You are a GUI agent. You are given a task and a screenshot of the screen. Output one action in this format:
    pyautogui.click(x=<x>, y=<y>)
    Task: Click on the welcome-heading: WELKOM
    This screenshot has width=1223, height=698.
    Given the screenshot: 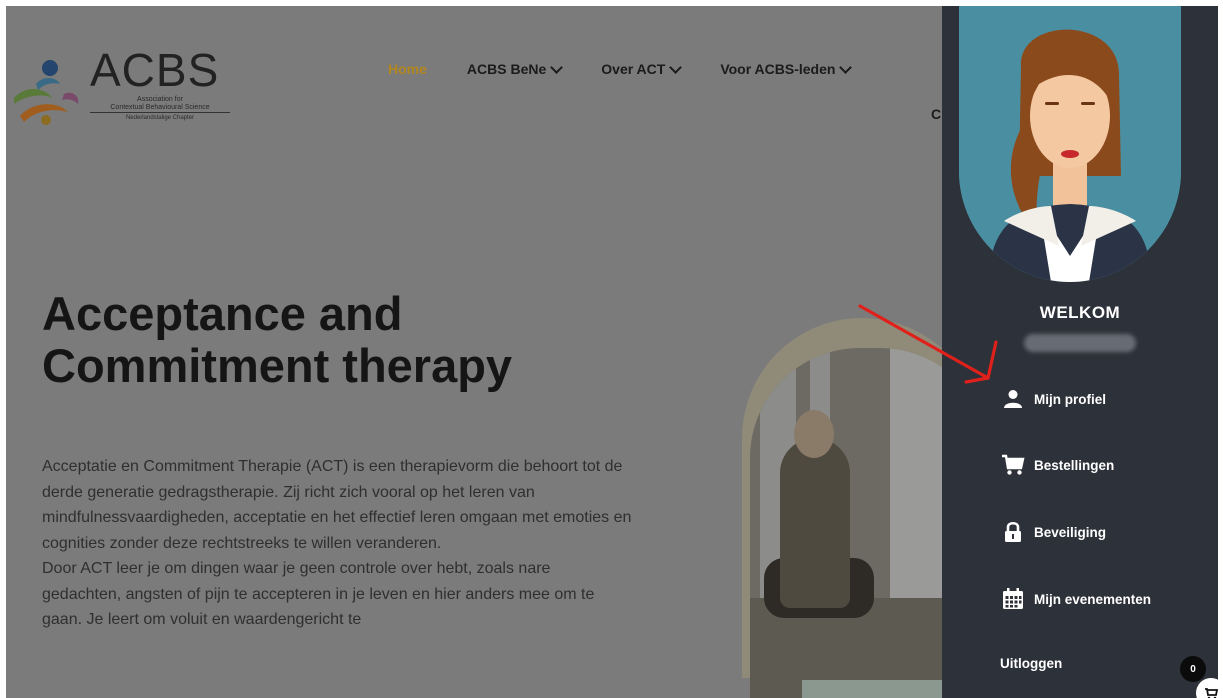 What is the action you would take?
    pyautogui.click(x=1080, y=312)
    